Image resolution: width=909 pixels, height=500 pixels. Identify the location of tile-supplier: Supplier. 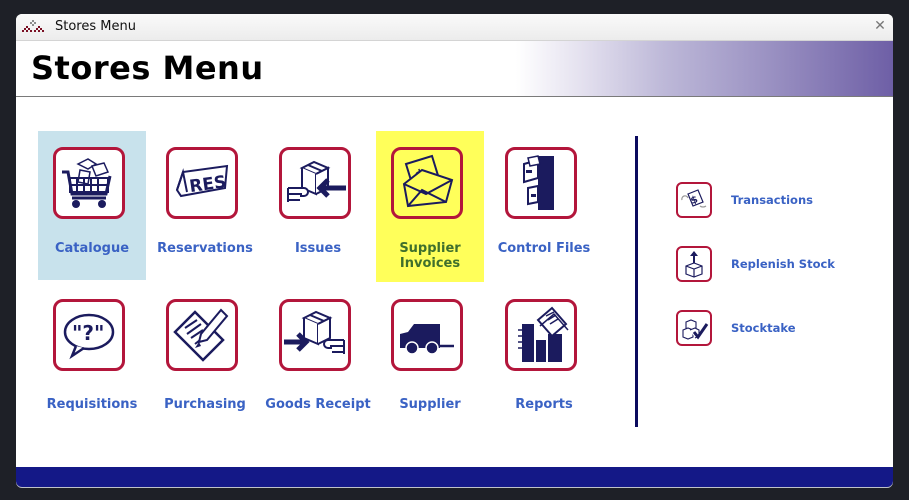
(430, 353).